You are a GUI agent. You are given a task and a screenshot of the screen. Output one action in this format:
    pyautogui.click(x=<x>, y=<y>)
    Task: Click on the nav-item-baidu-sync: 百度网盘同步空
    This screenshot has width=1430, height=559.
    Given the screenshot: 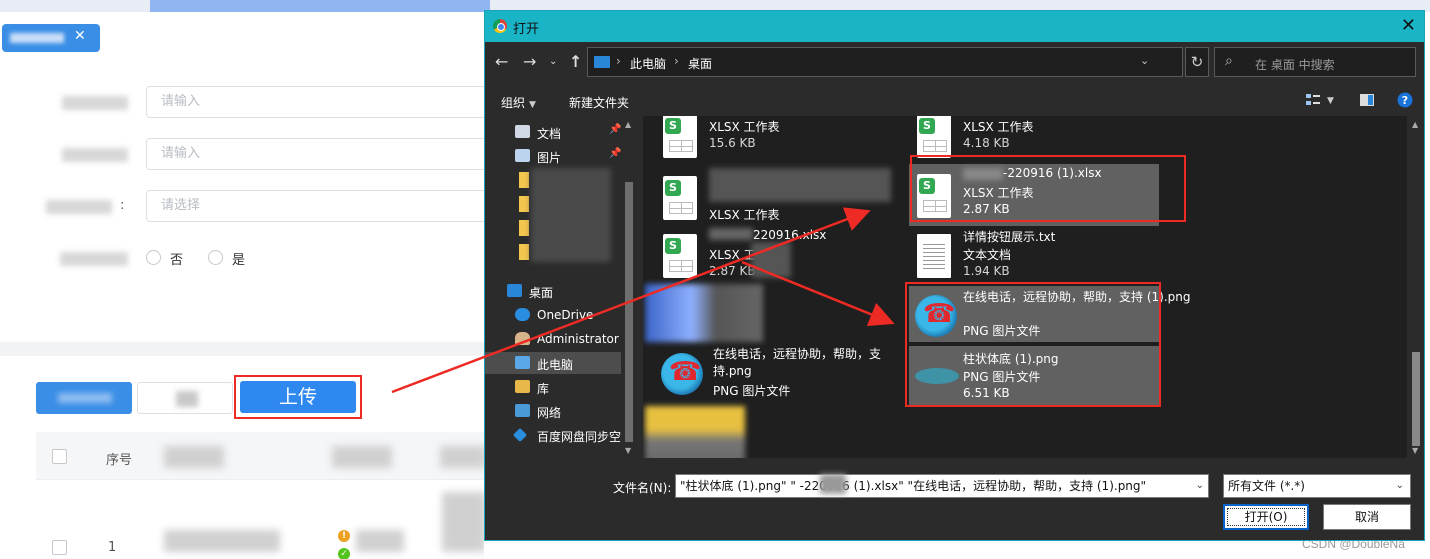 What is the action you would take?
    pyautogui.click(x=562, y=435)
    